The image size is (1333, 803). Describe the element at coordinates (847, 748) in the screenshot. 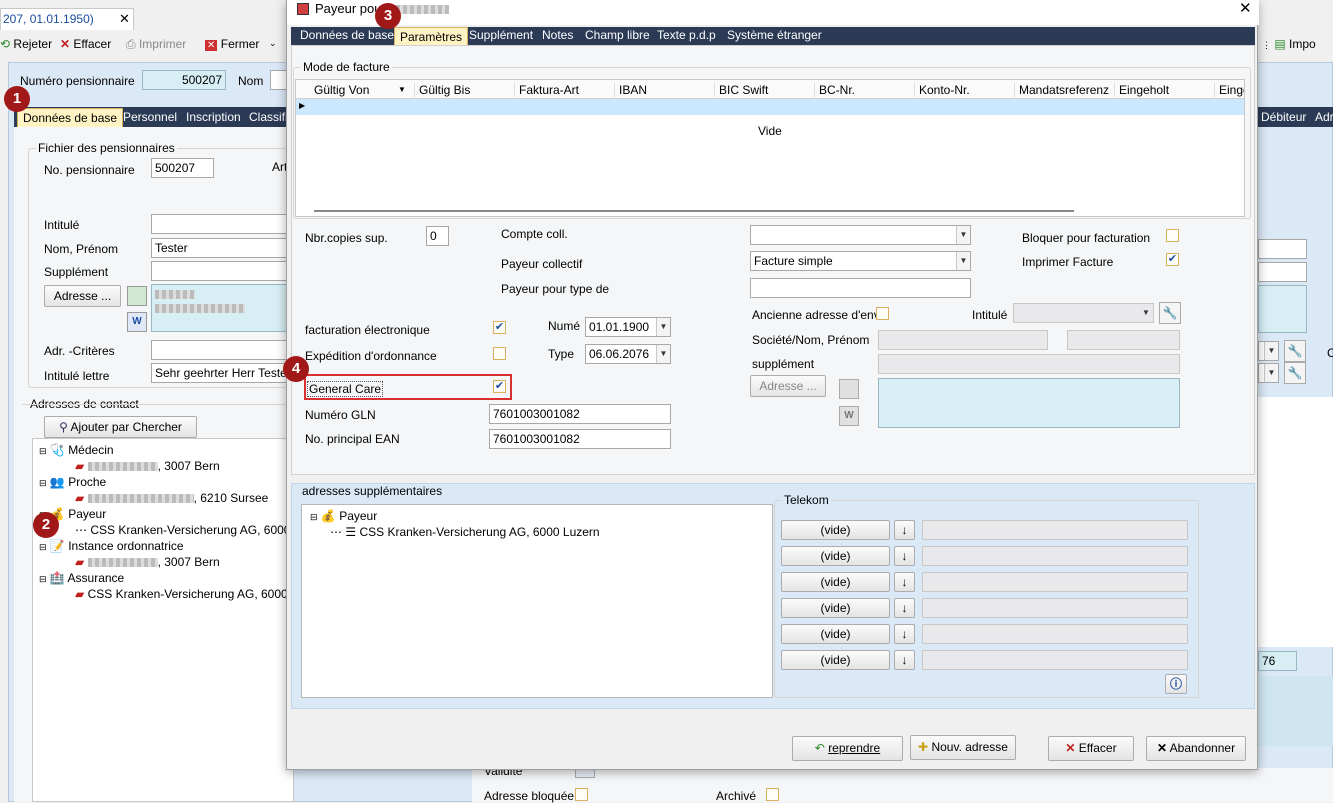

I see `reprendre-button: ↶ reprendre` at that location.